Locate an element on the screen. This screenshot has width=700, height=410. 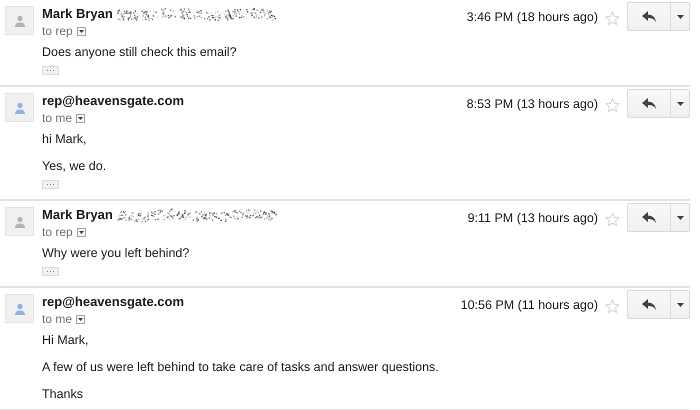
message-text: Hi Mark, is located at coordinates (66, 340).